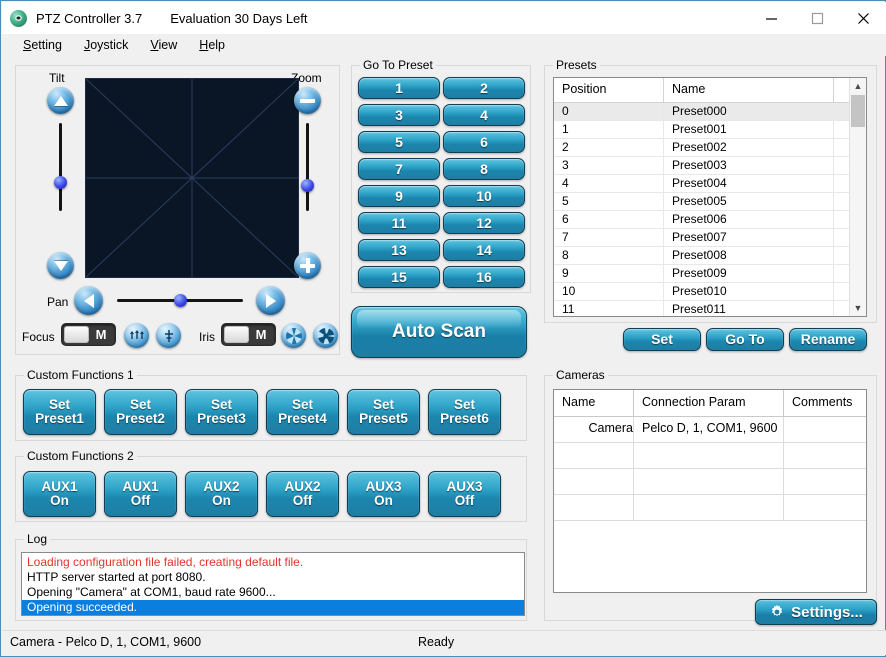 The image size is (886, 657). What do you see at coordinates (307, 185) in the screenshot?
I see `zoom-slider-knob` at bounding box center [307, 185].